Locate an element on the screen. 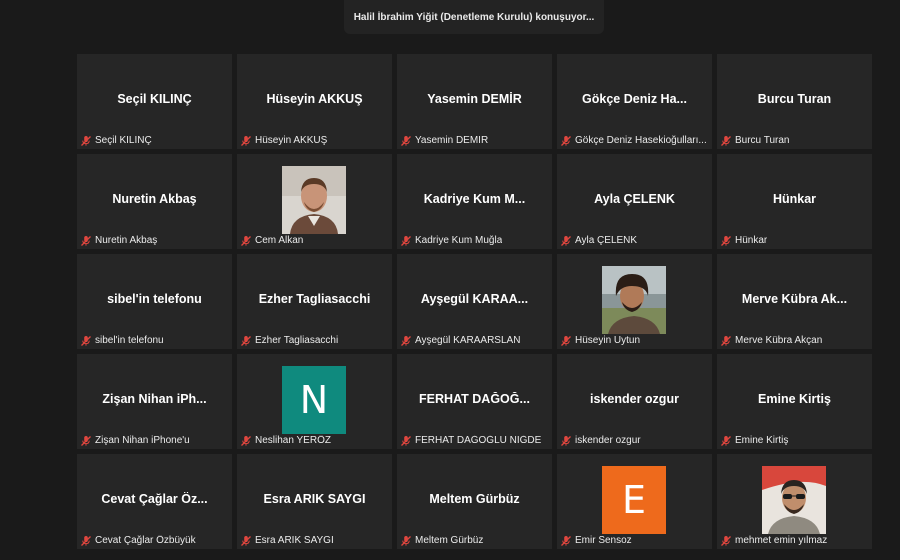 This screenshot has width=900, height=560. participant-footer: Ayşegül KARAARSLAN is located at coordinates (474, 340).